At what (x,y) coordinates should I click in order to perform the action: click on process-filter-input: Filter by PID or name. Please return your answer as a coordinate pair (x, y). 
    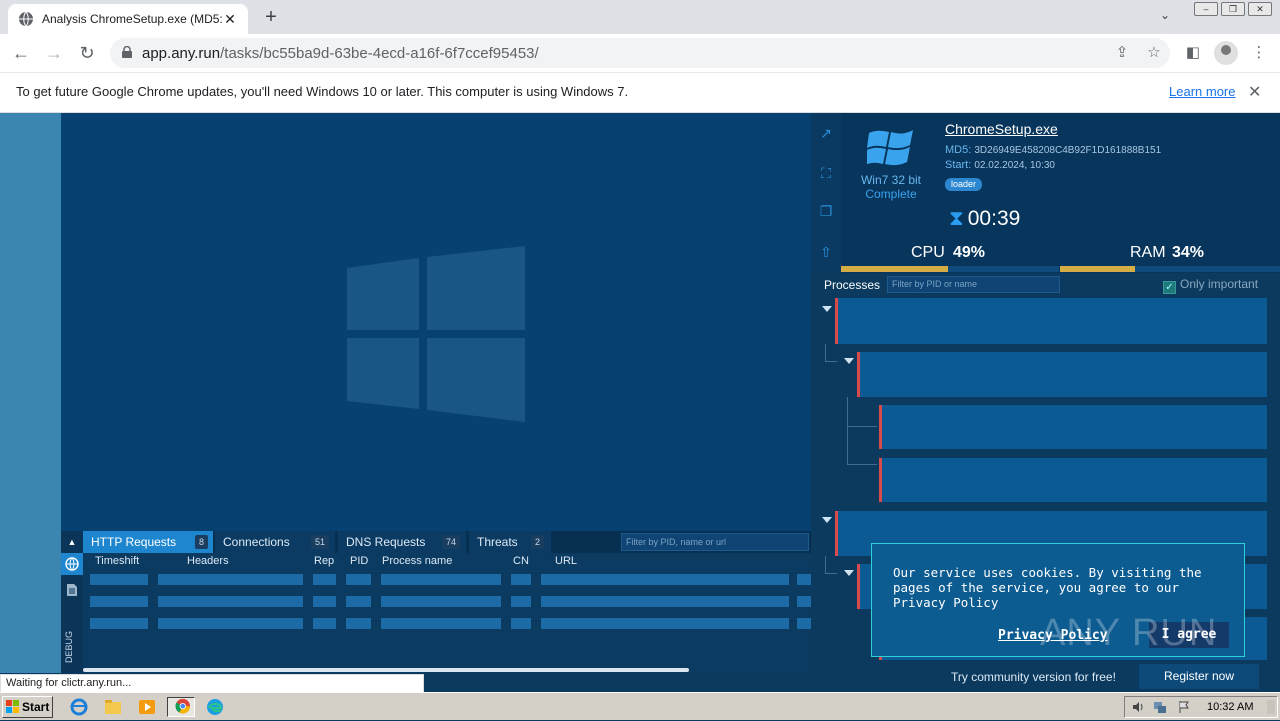
    Looking at the image, I should click on (973, 284).